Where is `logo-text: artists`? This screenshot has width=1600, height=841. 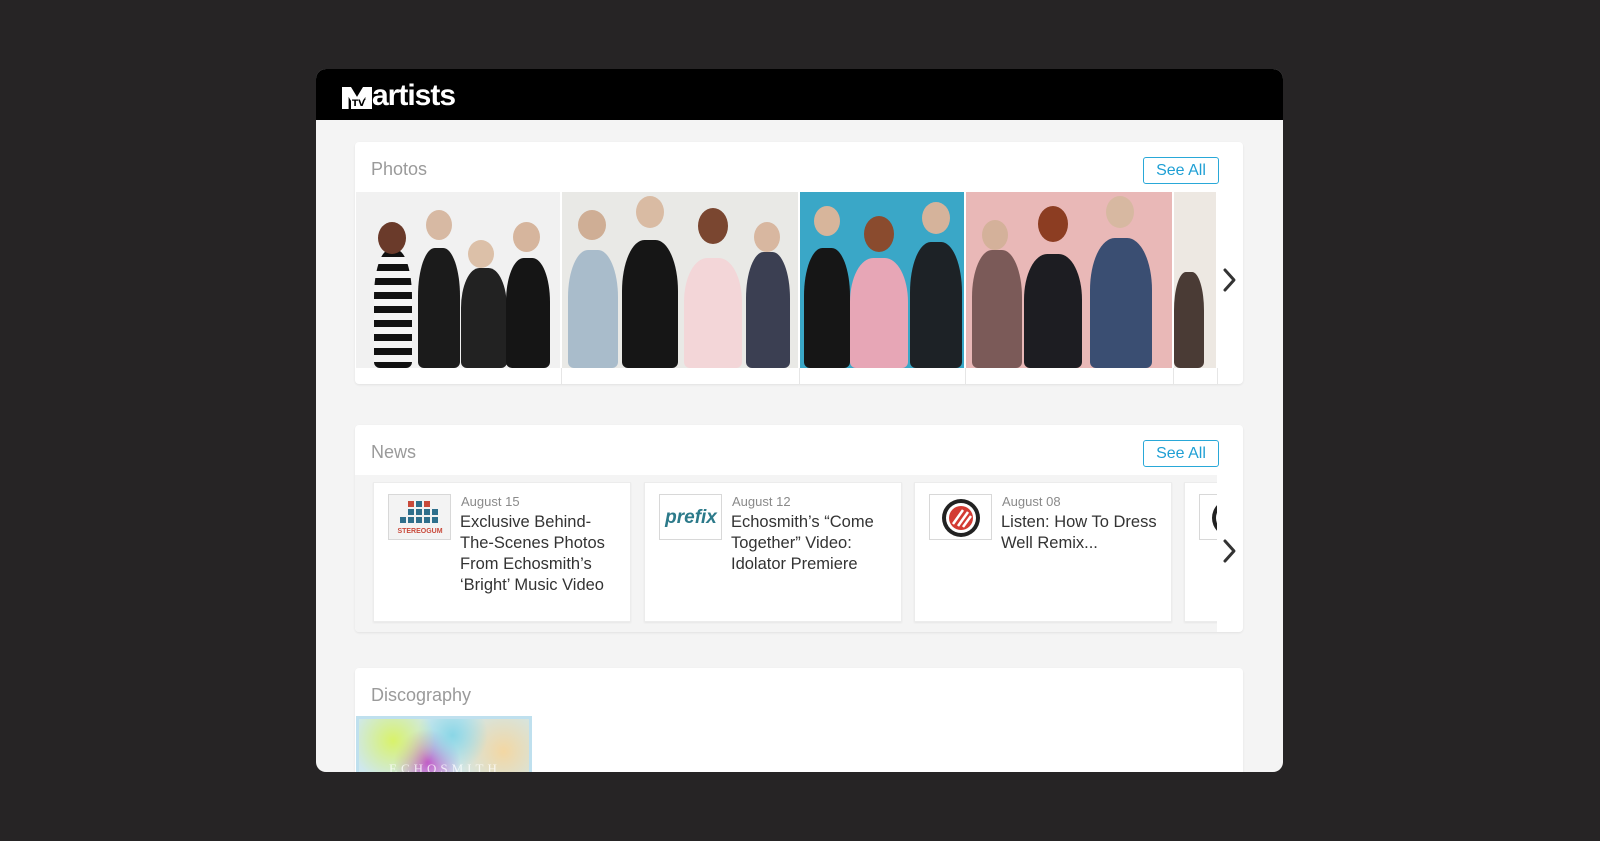
logo-text: artists is located at coordinates (414, 95).